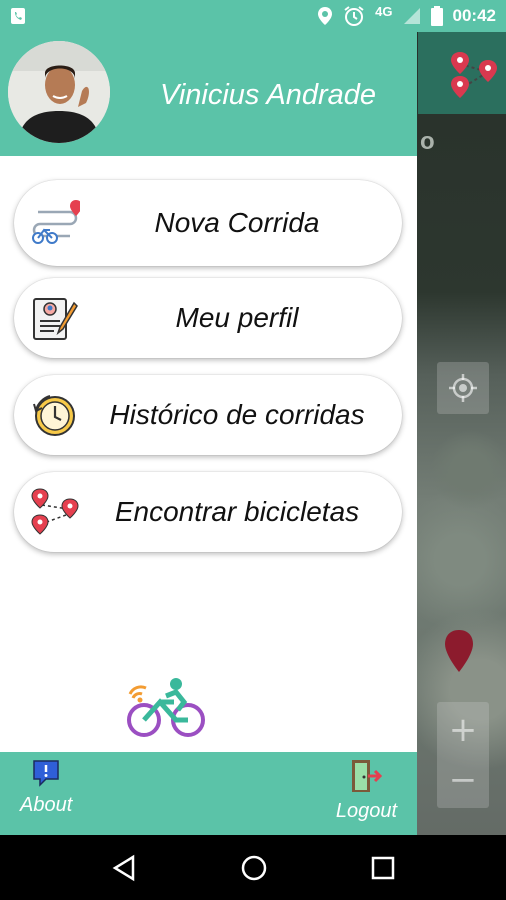  Describe the element at coordinates (46, 805) in the screenshot. I see `about-label: About` at that location.